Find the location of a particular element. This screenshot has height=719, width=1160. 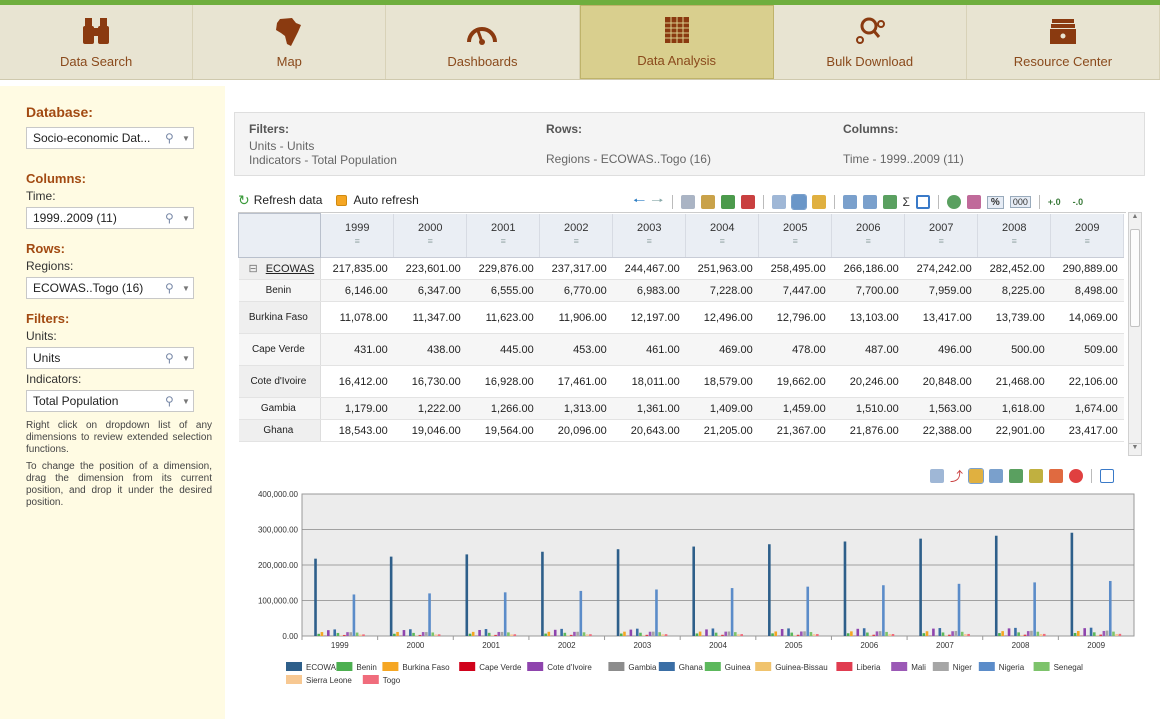

column-header-year: 2007 ≡ is located at coordinates (941, 235).